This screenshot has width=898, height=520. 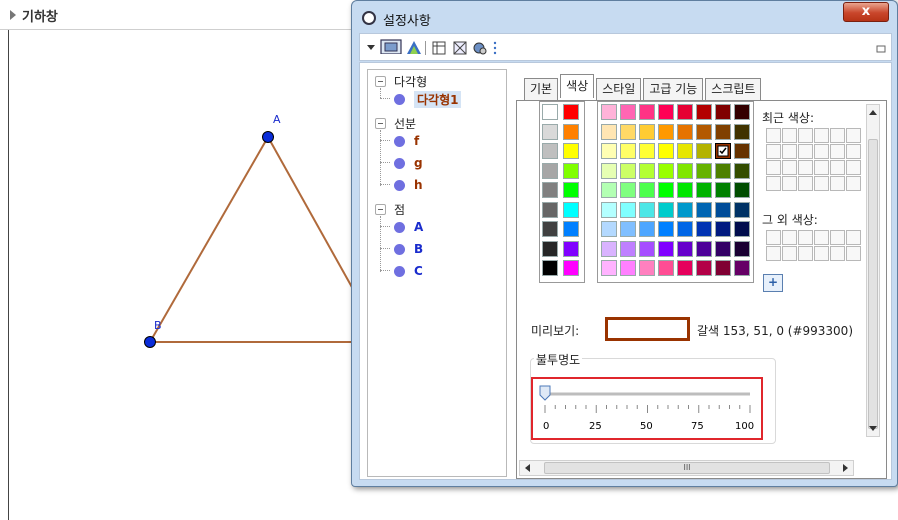 I want to click on tree-item-polygon1: 다각형1, so click(x=428, y=99).